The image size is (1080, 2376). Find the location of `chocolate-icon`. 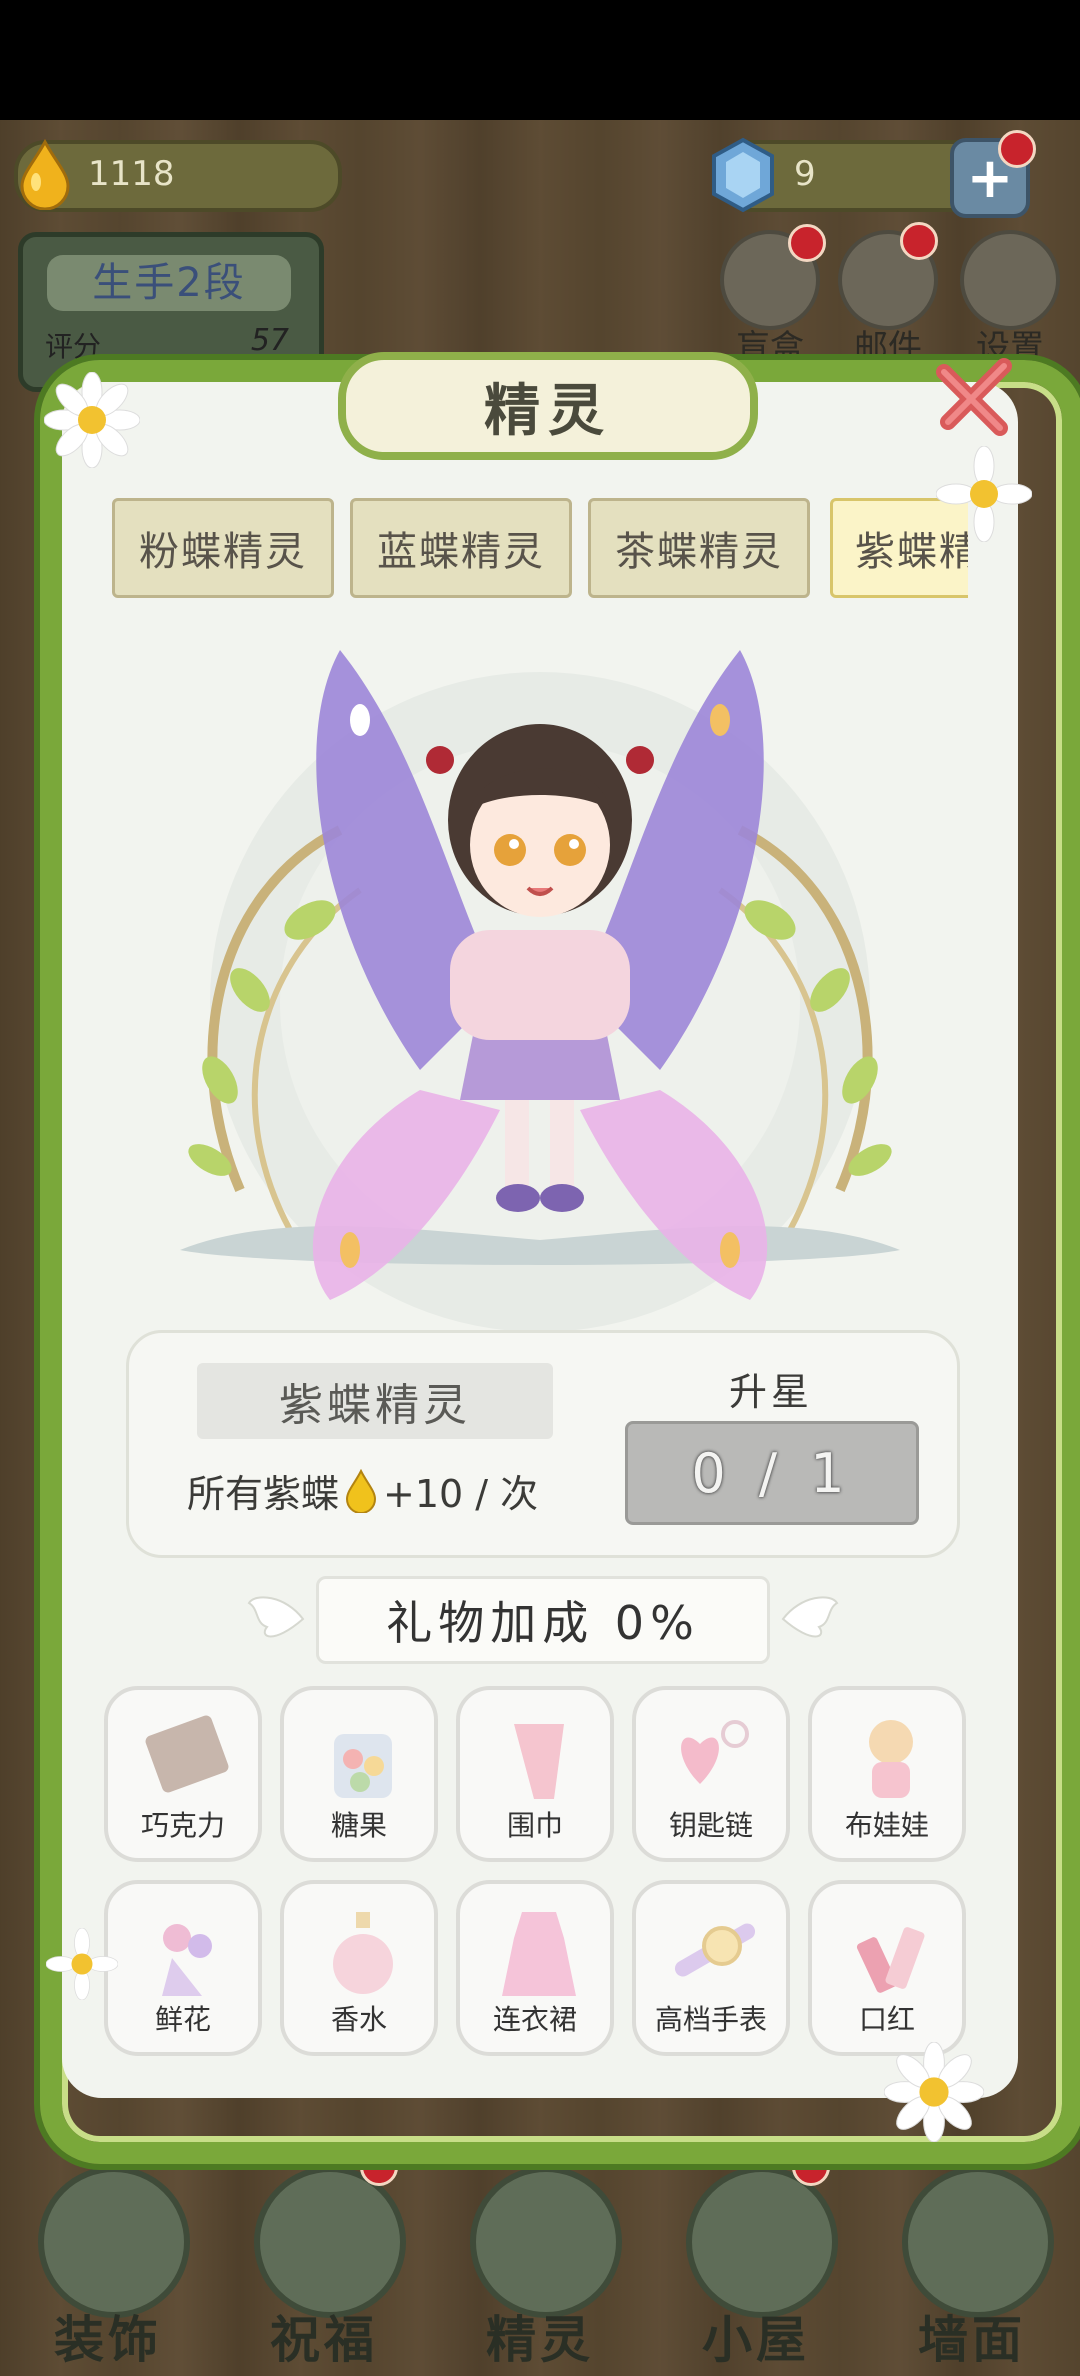

chocolate-icon is located at coordinates (187, 1754).